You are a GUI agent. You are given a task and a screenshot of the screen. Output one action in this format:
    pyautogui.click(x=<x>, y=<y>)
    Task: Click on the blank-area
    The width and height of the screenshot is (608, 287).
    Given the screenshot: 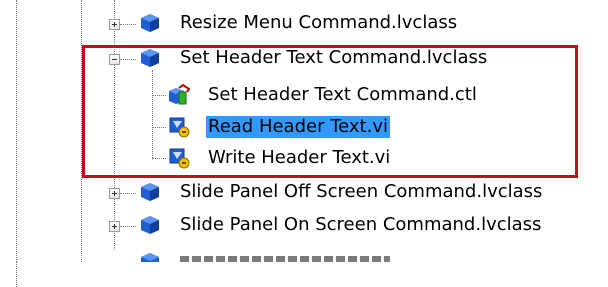 What is the action you would take?
    pyautogui.click(x=304, y=274)
    